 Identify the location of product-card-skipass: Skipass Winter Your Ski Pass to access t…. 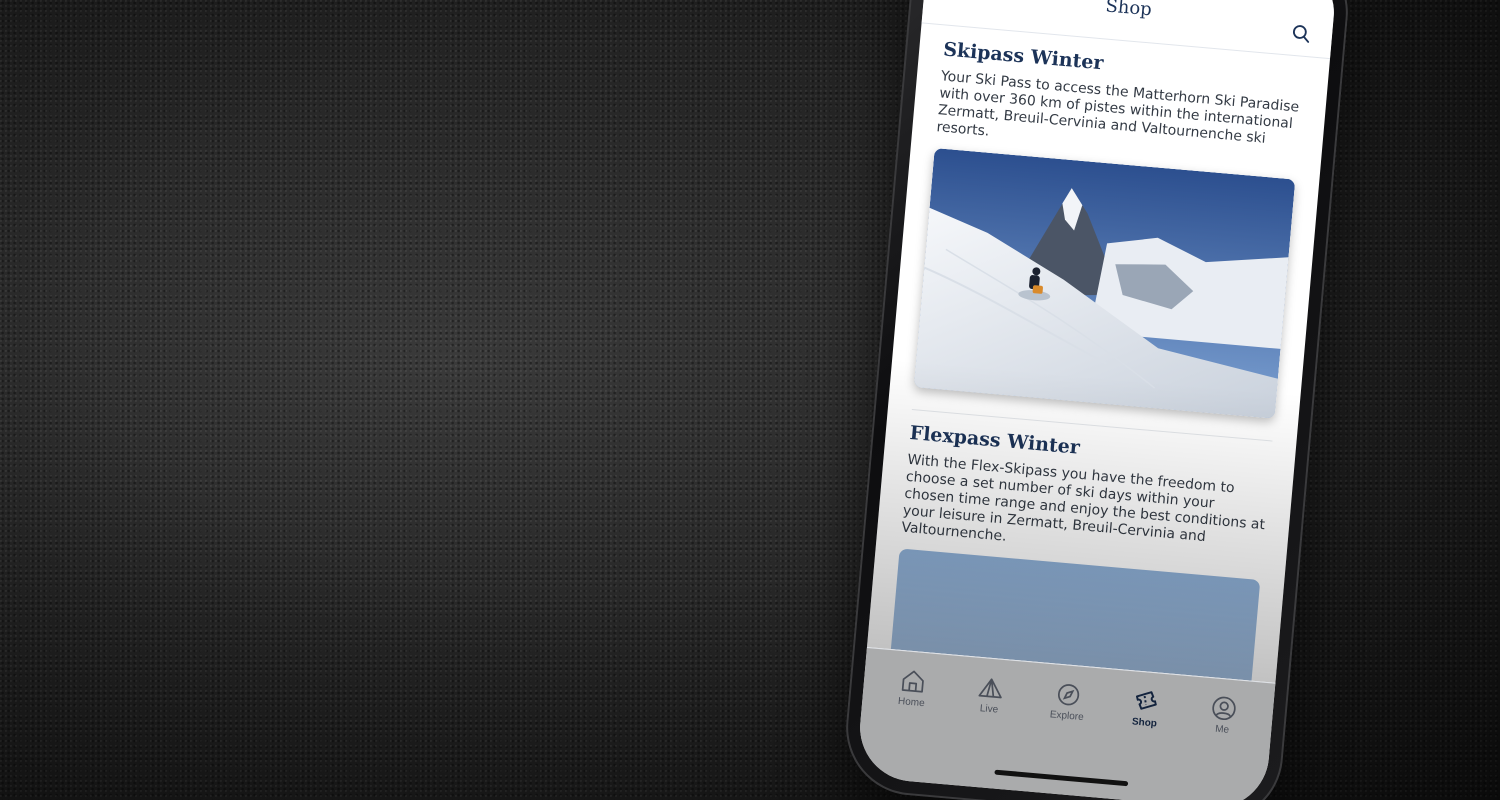
(1109, 228).